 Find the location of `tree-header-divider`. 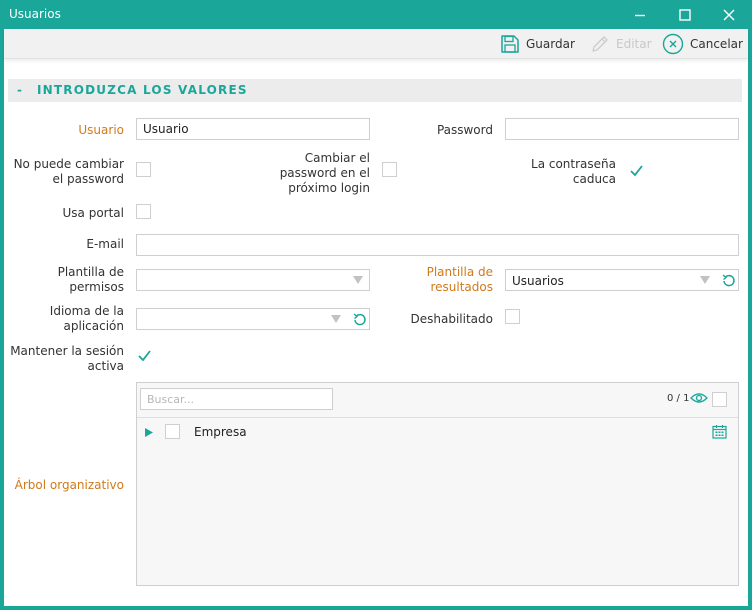

tree-header-divider is located at coordinates (437, 417).